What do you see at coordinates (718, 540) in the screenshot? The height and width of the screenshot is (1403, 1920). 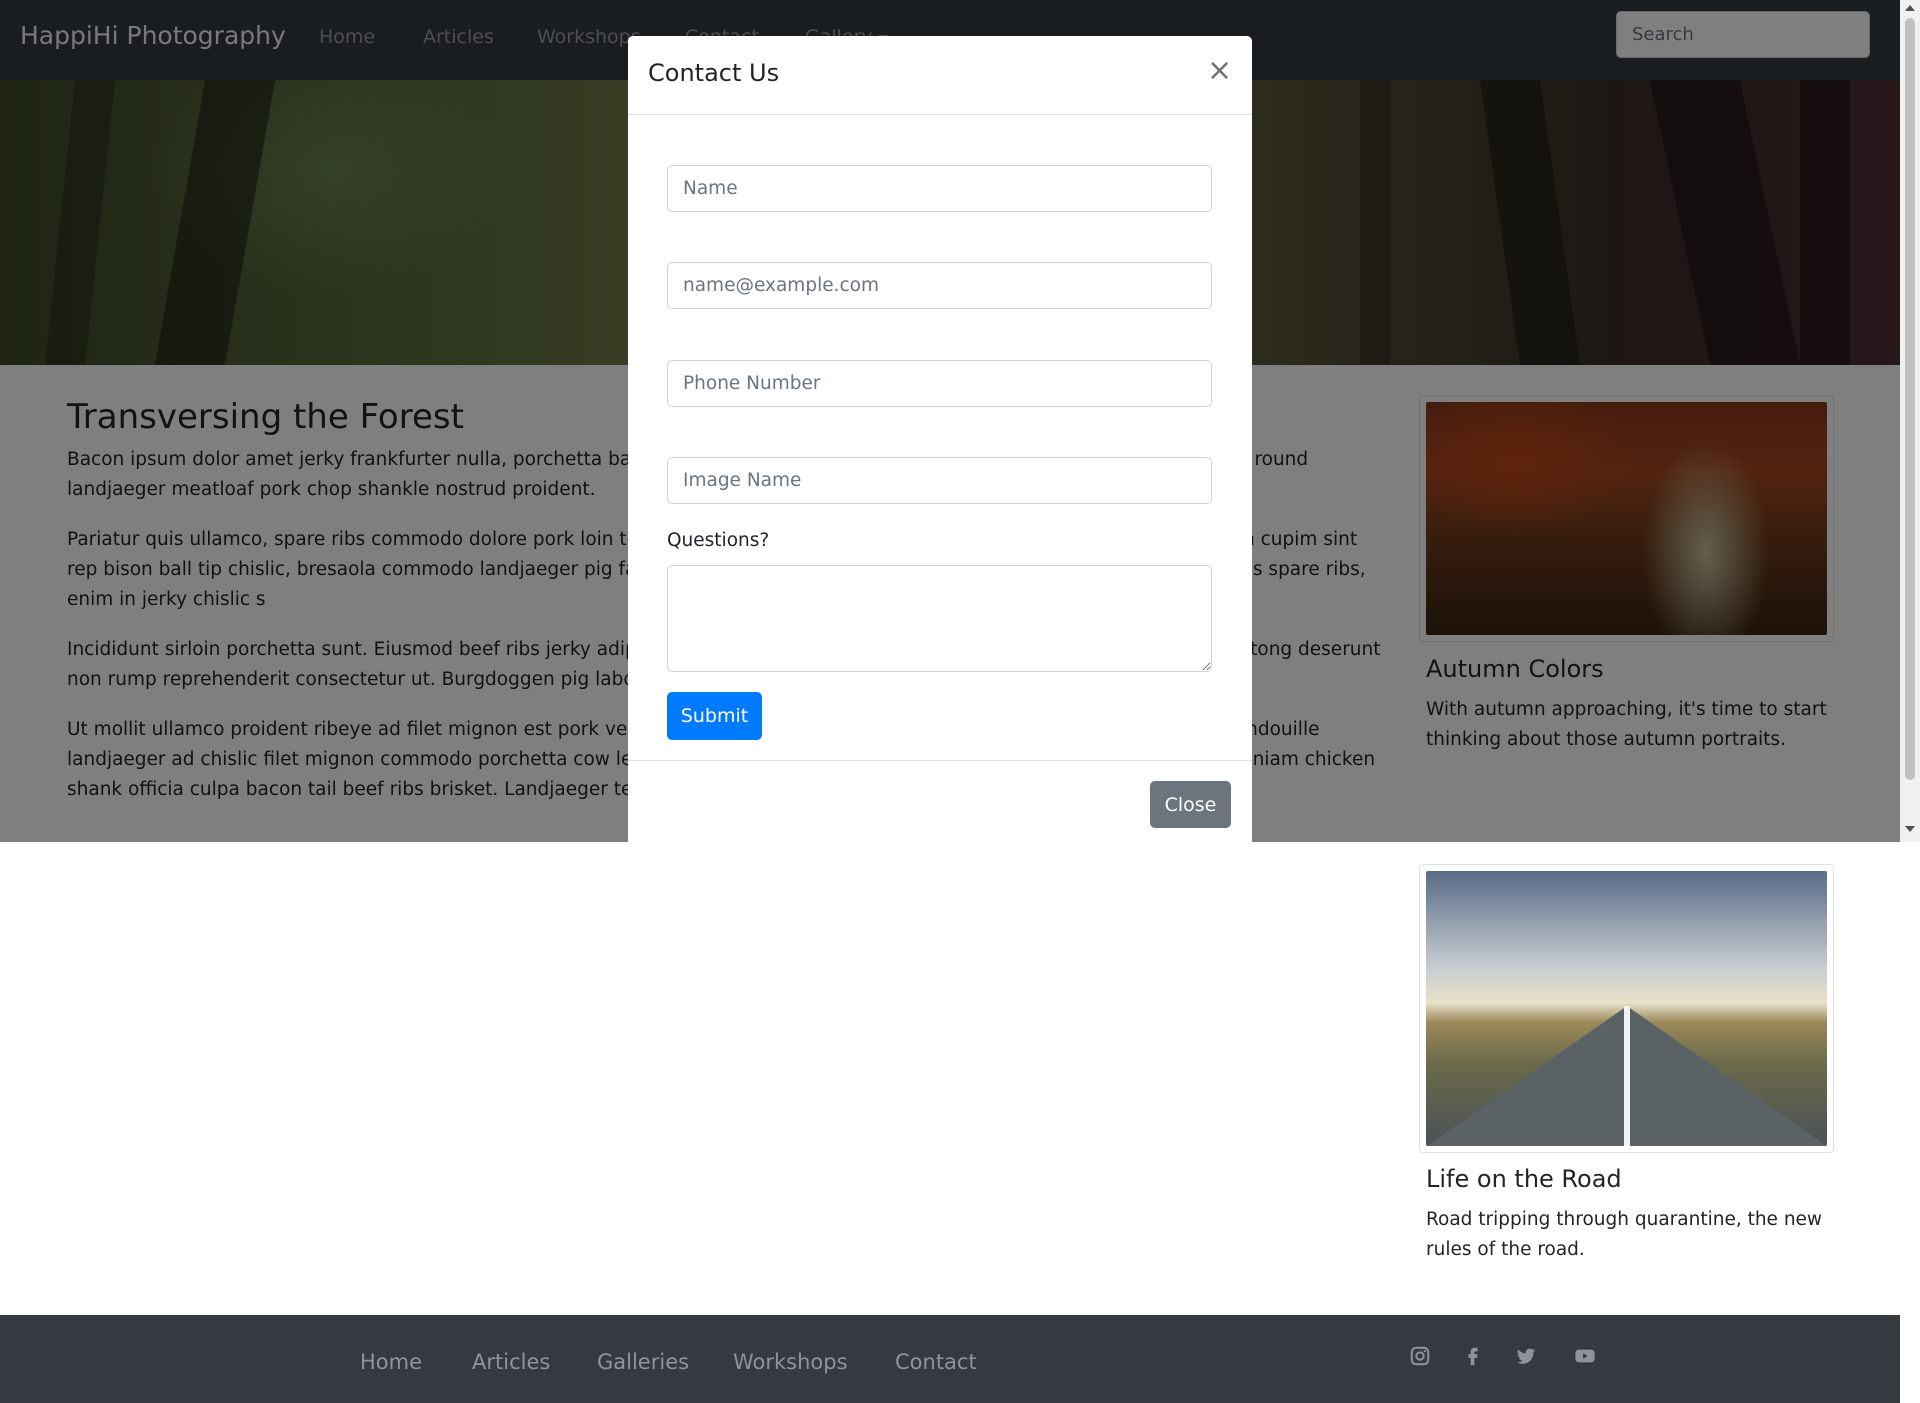 I see `questions-label: Questions?` at bounding box center [718, 540].